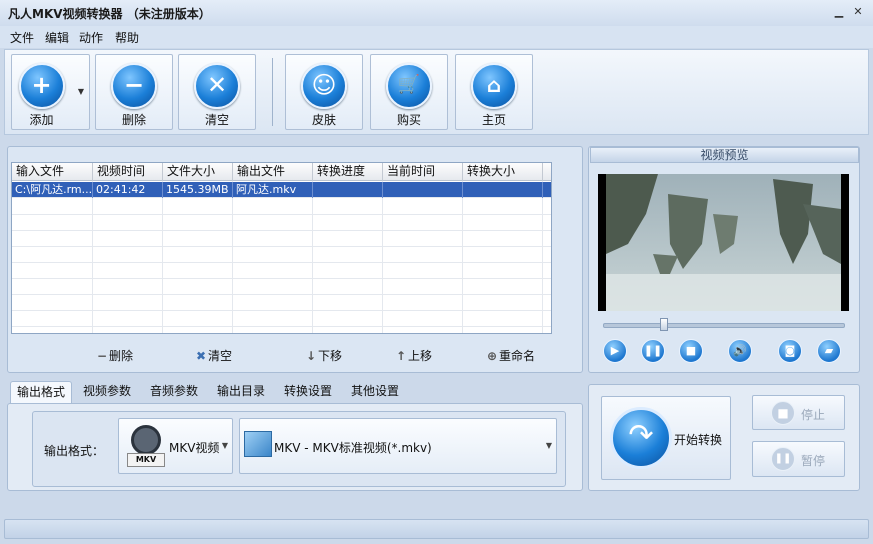  I want to click on col-file-size: 文件大小, so click(198, 172).